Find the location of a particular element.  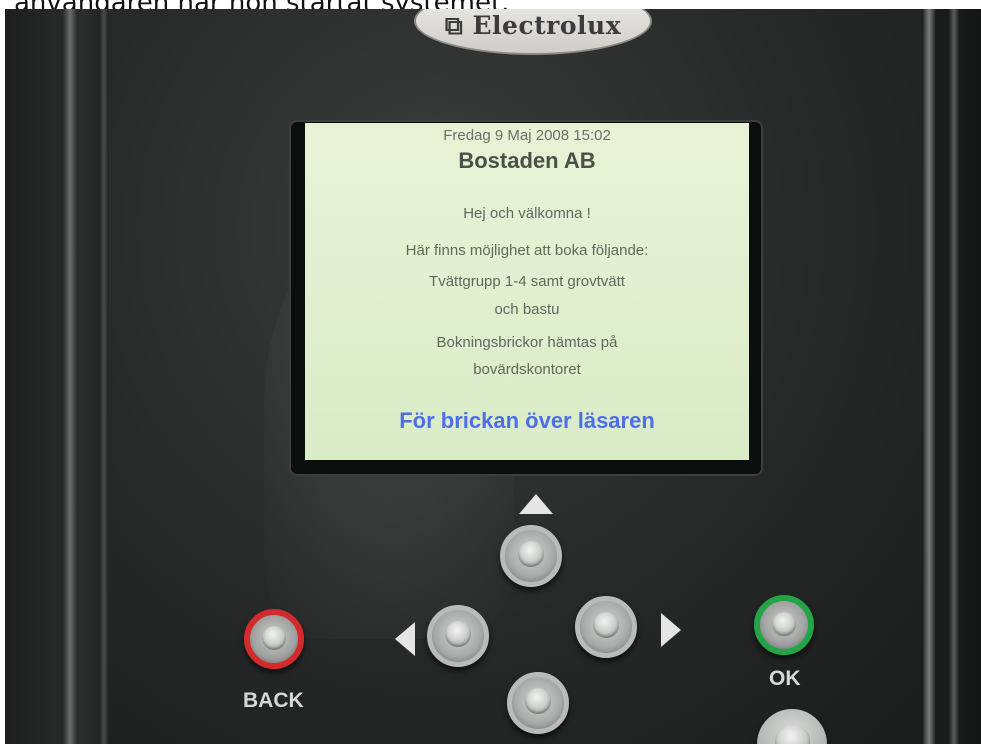

right-button is located at coordinates (606, 627).